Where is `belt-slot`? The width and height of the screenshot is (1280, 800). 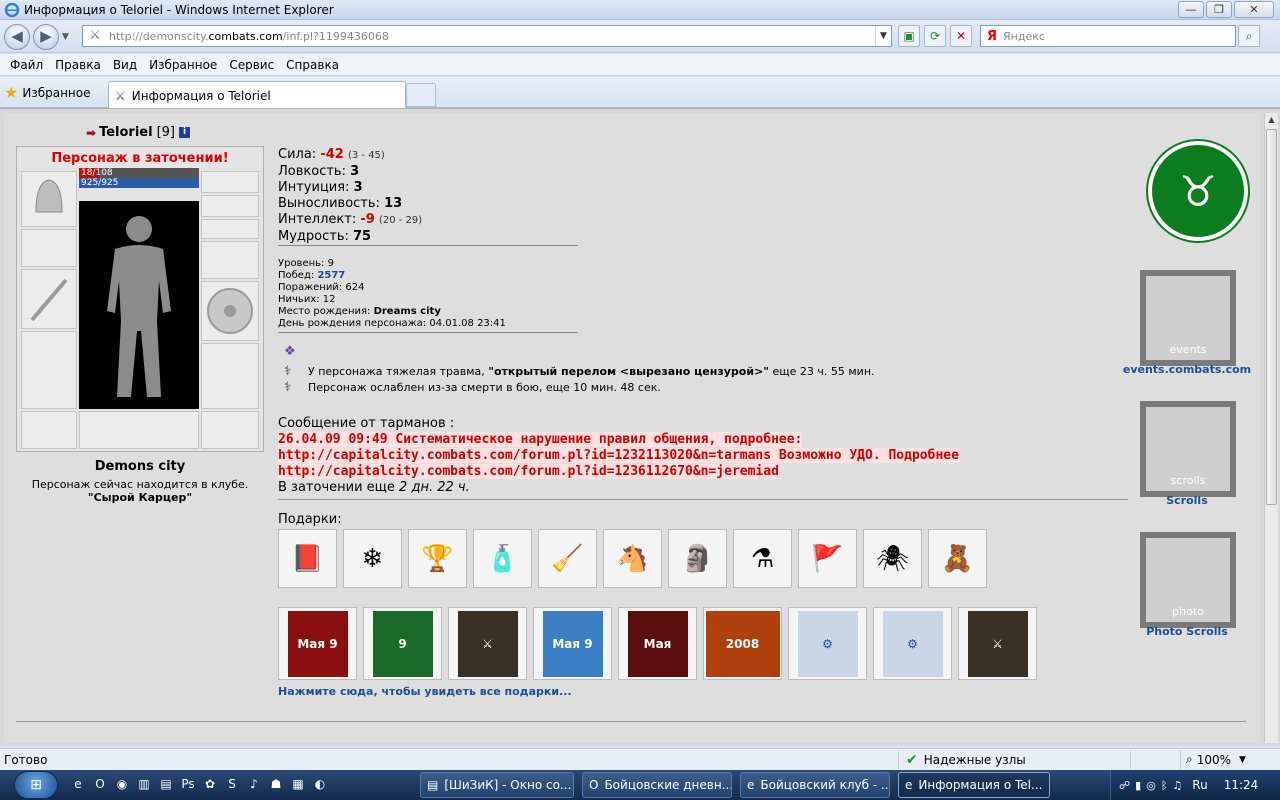
belt-slot is located at coordinates (49, 430).